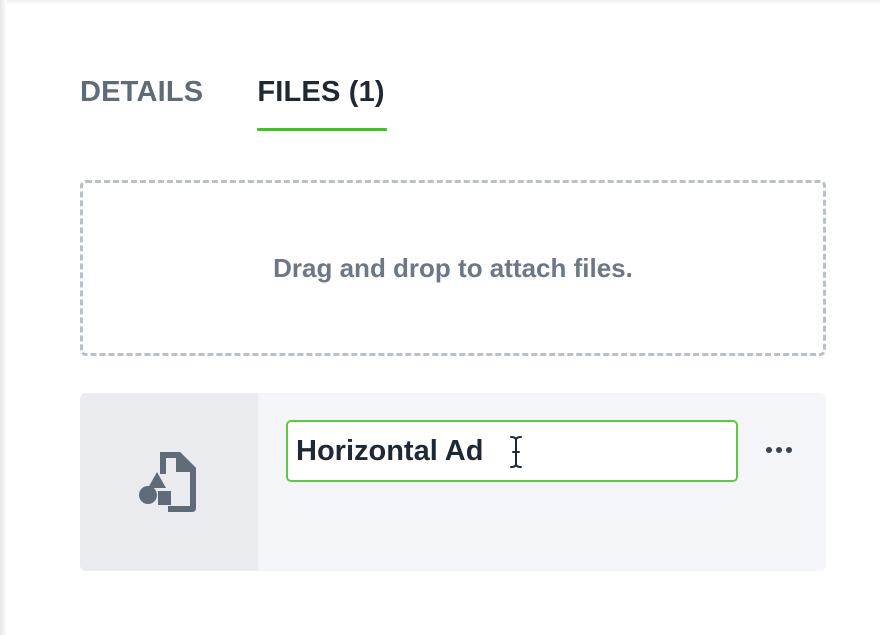 This screenshot has width=880, height=635. I want to click on tab-bar: DETAILS FILES (1), so click(234, 103).